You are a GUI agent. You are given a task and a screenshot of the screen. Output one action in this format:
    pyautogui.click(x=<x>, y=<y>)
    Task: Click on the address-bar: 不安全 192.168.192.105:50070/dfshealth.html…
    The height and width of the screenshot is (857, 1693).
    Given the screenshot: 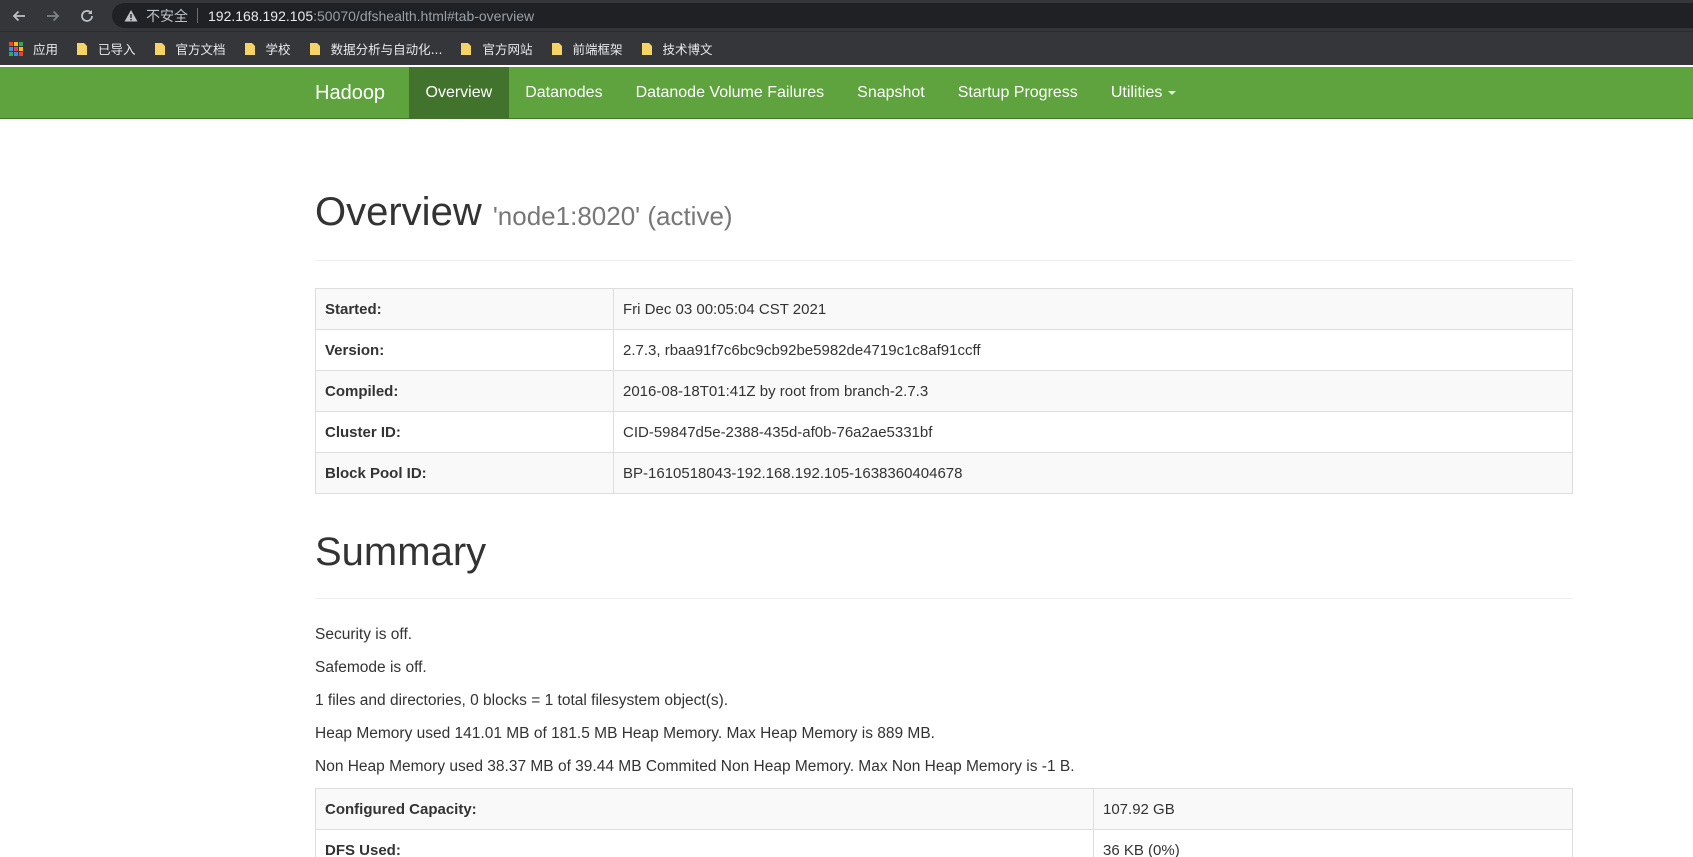 What is the action you would take?
    pyautogui.click(x=902, y=15)
    